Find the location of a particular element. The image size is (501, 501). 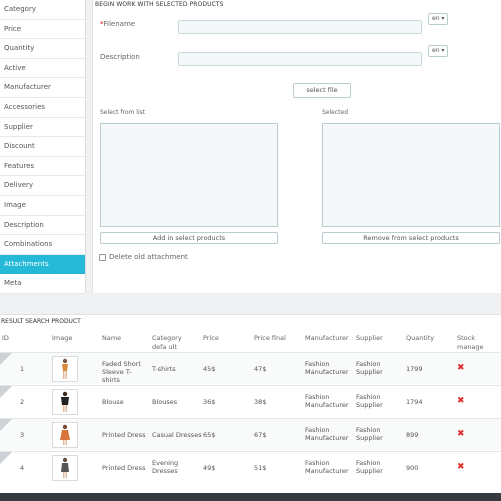

cell-price: 36$ is located at coordinates (209, 402).